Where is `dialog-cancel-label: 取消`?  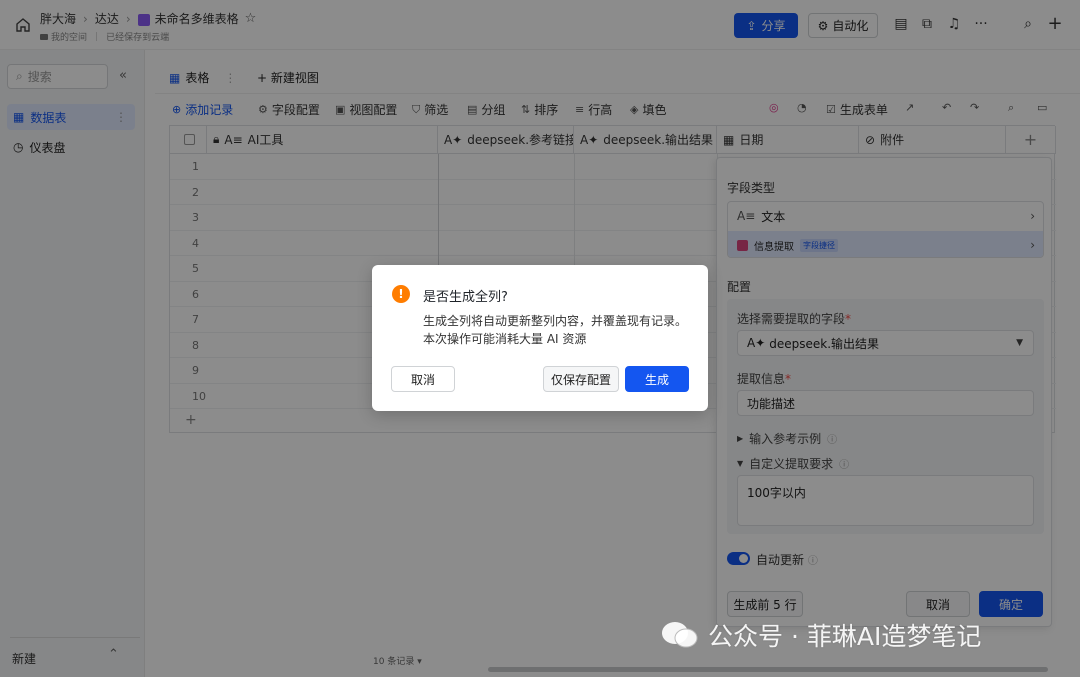 dialog-cancel-label: 取消 is located at coordinates (422, 379).